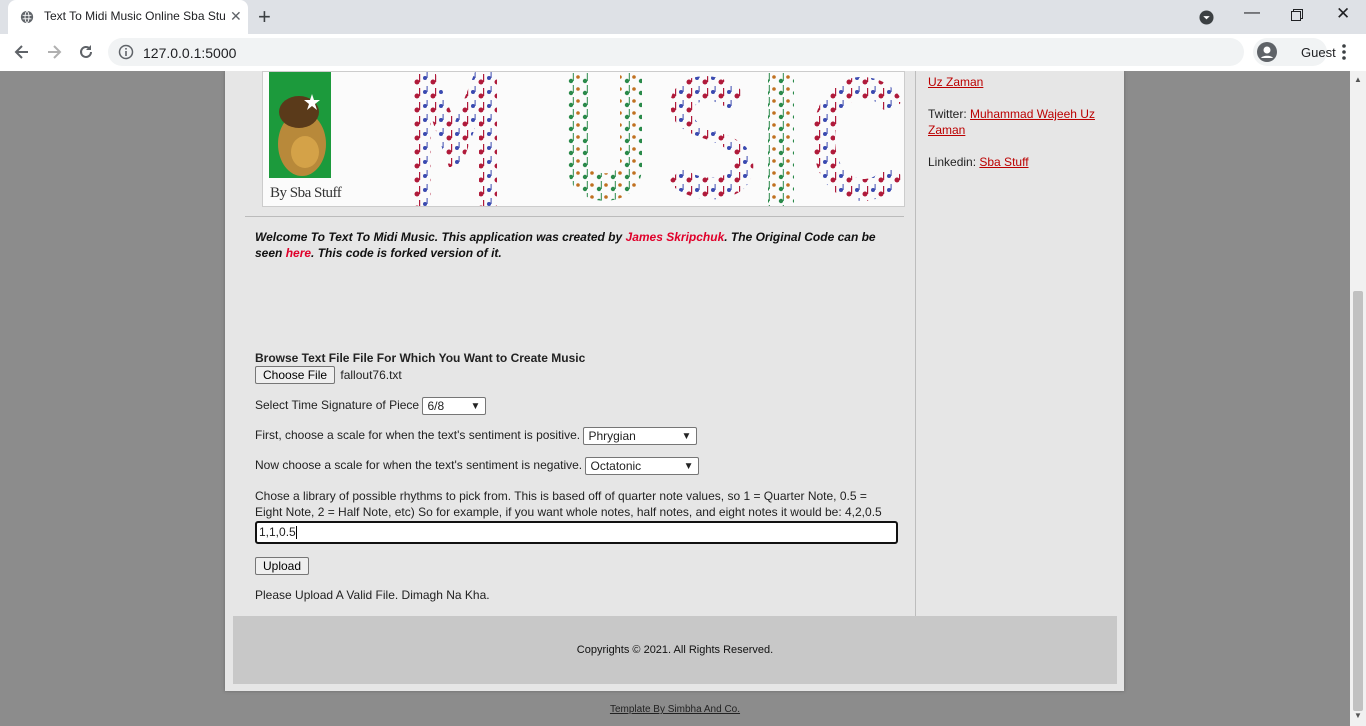 This screenshot has height=726, width=1366. What do you see at coordinates (1343, 14) in the screenshot?
I see `close-window-icon: ✕` at bounding box center [1343, 14].